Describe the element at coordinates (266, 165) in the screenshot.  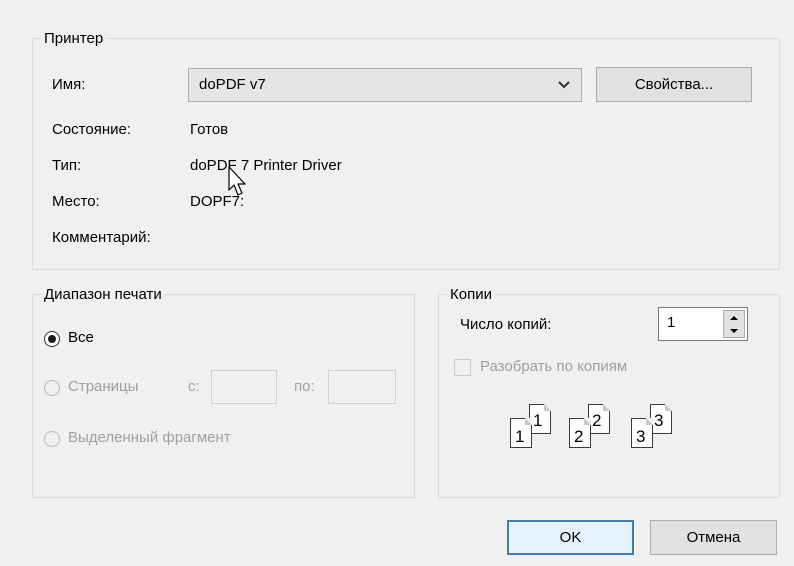
I see `type-value: doPDF 7 Printer Driver` at that location.